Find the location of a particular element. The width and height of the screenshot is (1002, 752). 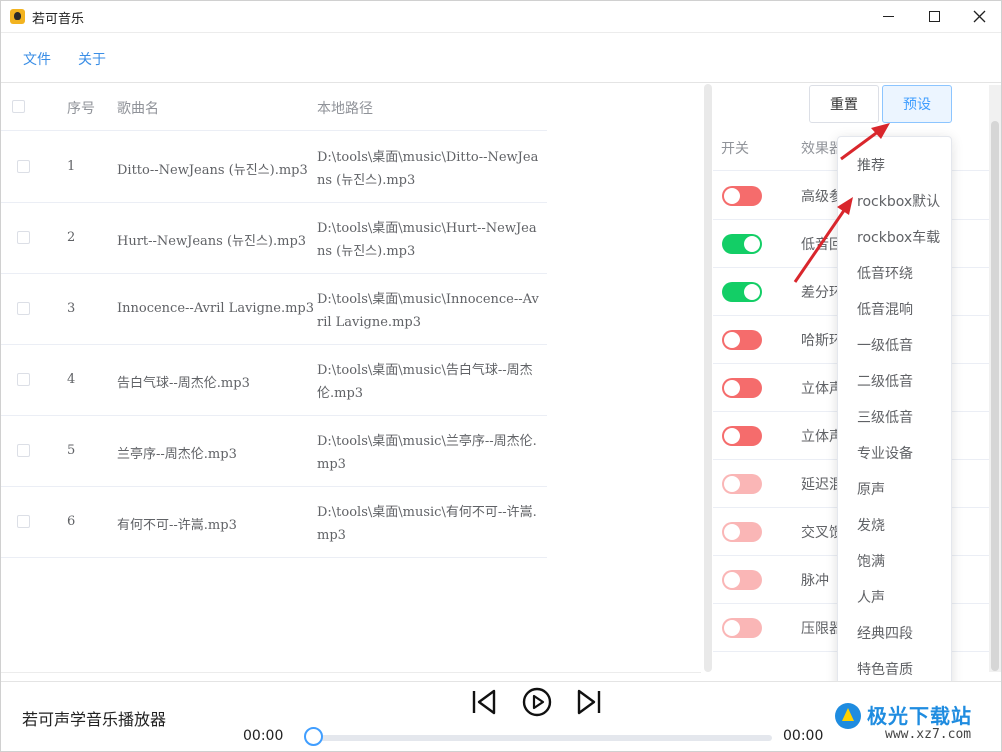

preset-menu-item: 人声 is located at coordinates (871, 597).